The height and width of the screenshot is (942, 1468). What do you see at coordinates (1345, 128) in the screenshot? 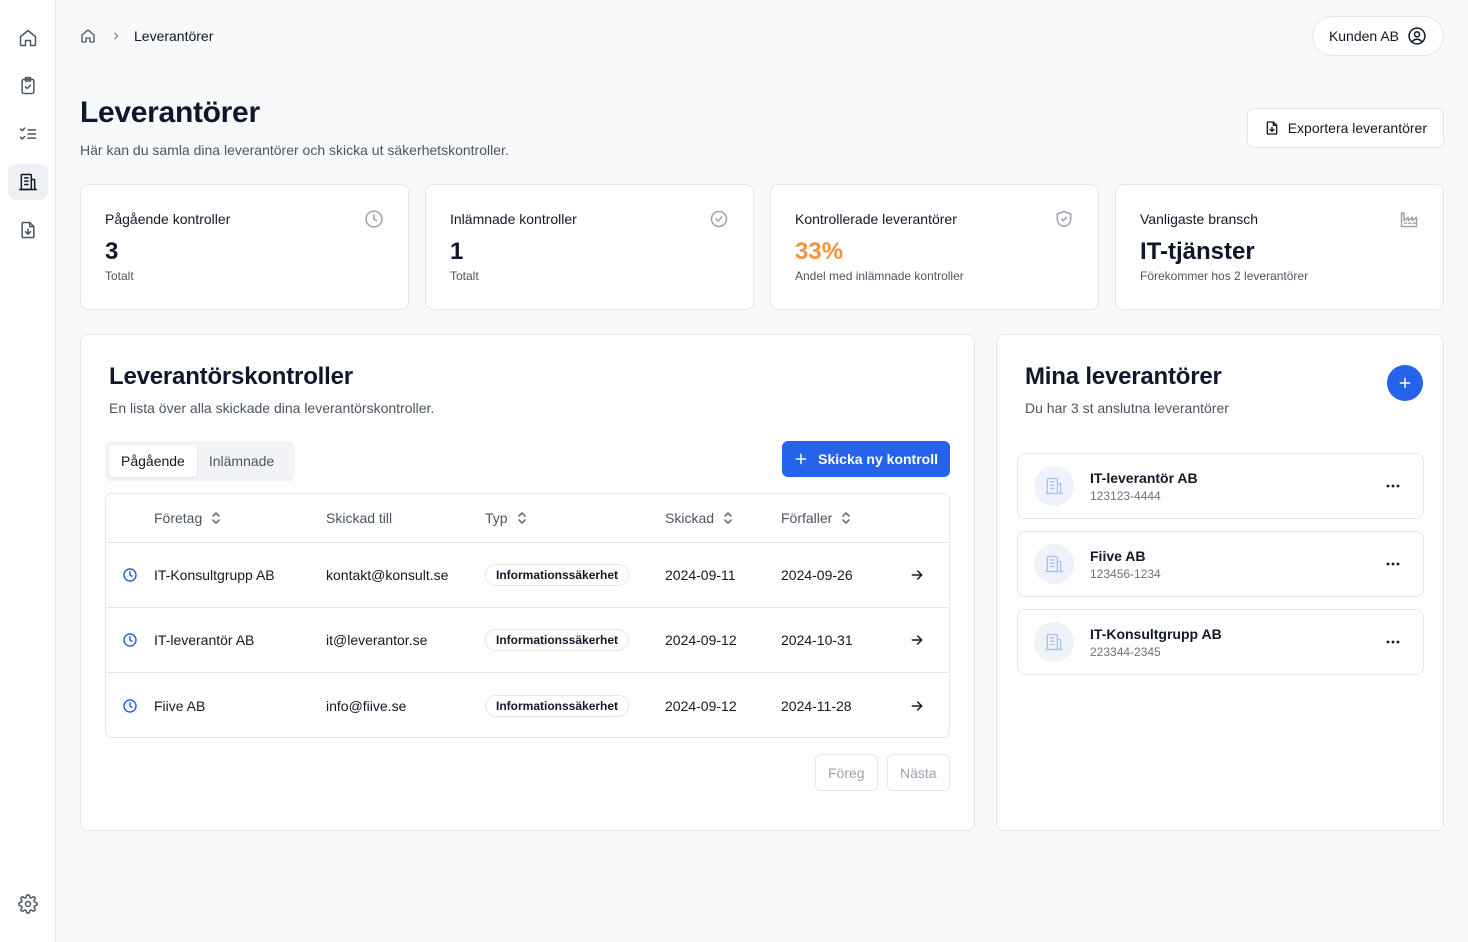
I see `export-suppliers-button: Exportera leverantörer` at bounding box center [1345, 128].